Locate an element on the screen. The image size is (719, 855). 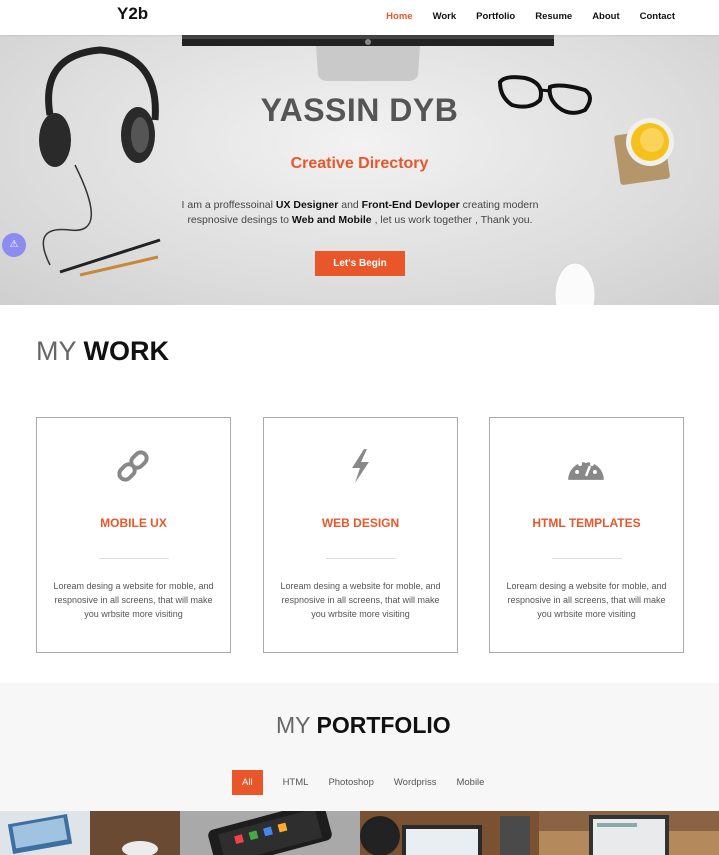
portfolio-section-title: MY PORTFOLIO is located at coordinates (363, 725).